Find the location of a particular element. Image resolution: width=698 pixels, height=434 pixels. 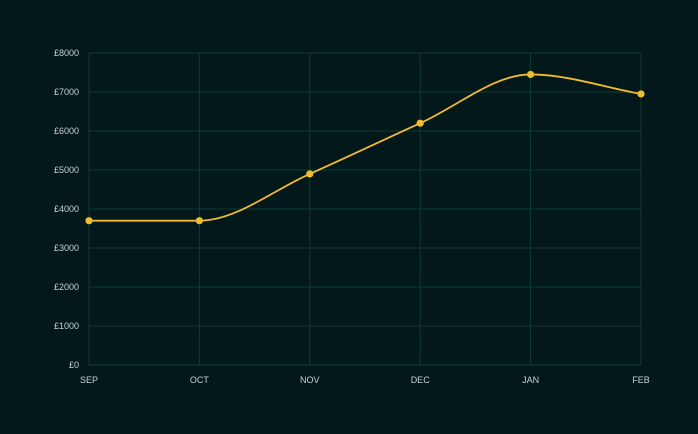

y-tick-label: £7000 is located at coordinates (66, 92).